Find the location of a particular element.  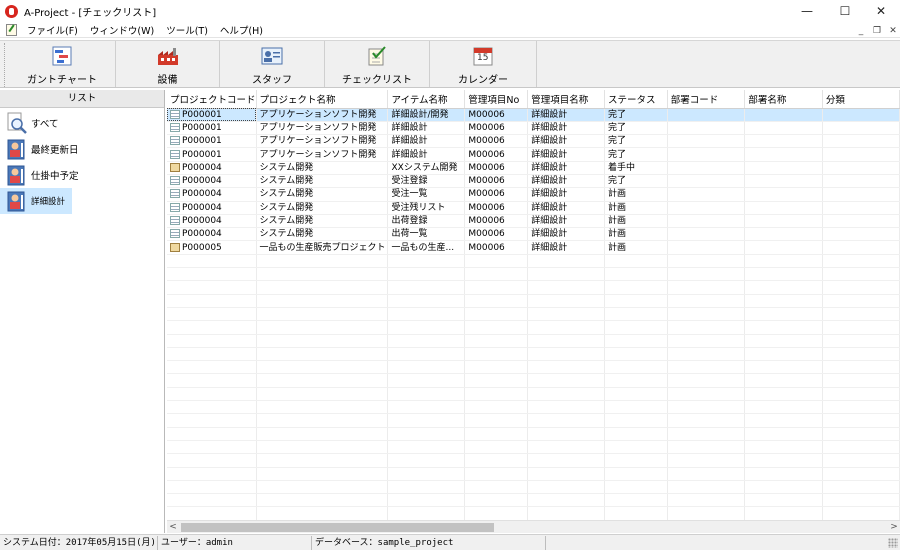

horizontal-scrollbar: < > is located at coordinates (533, 526).